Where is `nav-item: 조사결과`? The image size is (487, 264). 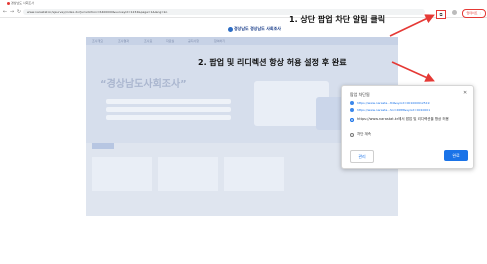
nav-item: 조사결과 is located at coordinates (123, 41).